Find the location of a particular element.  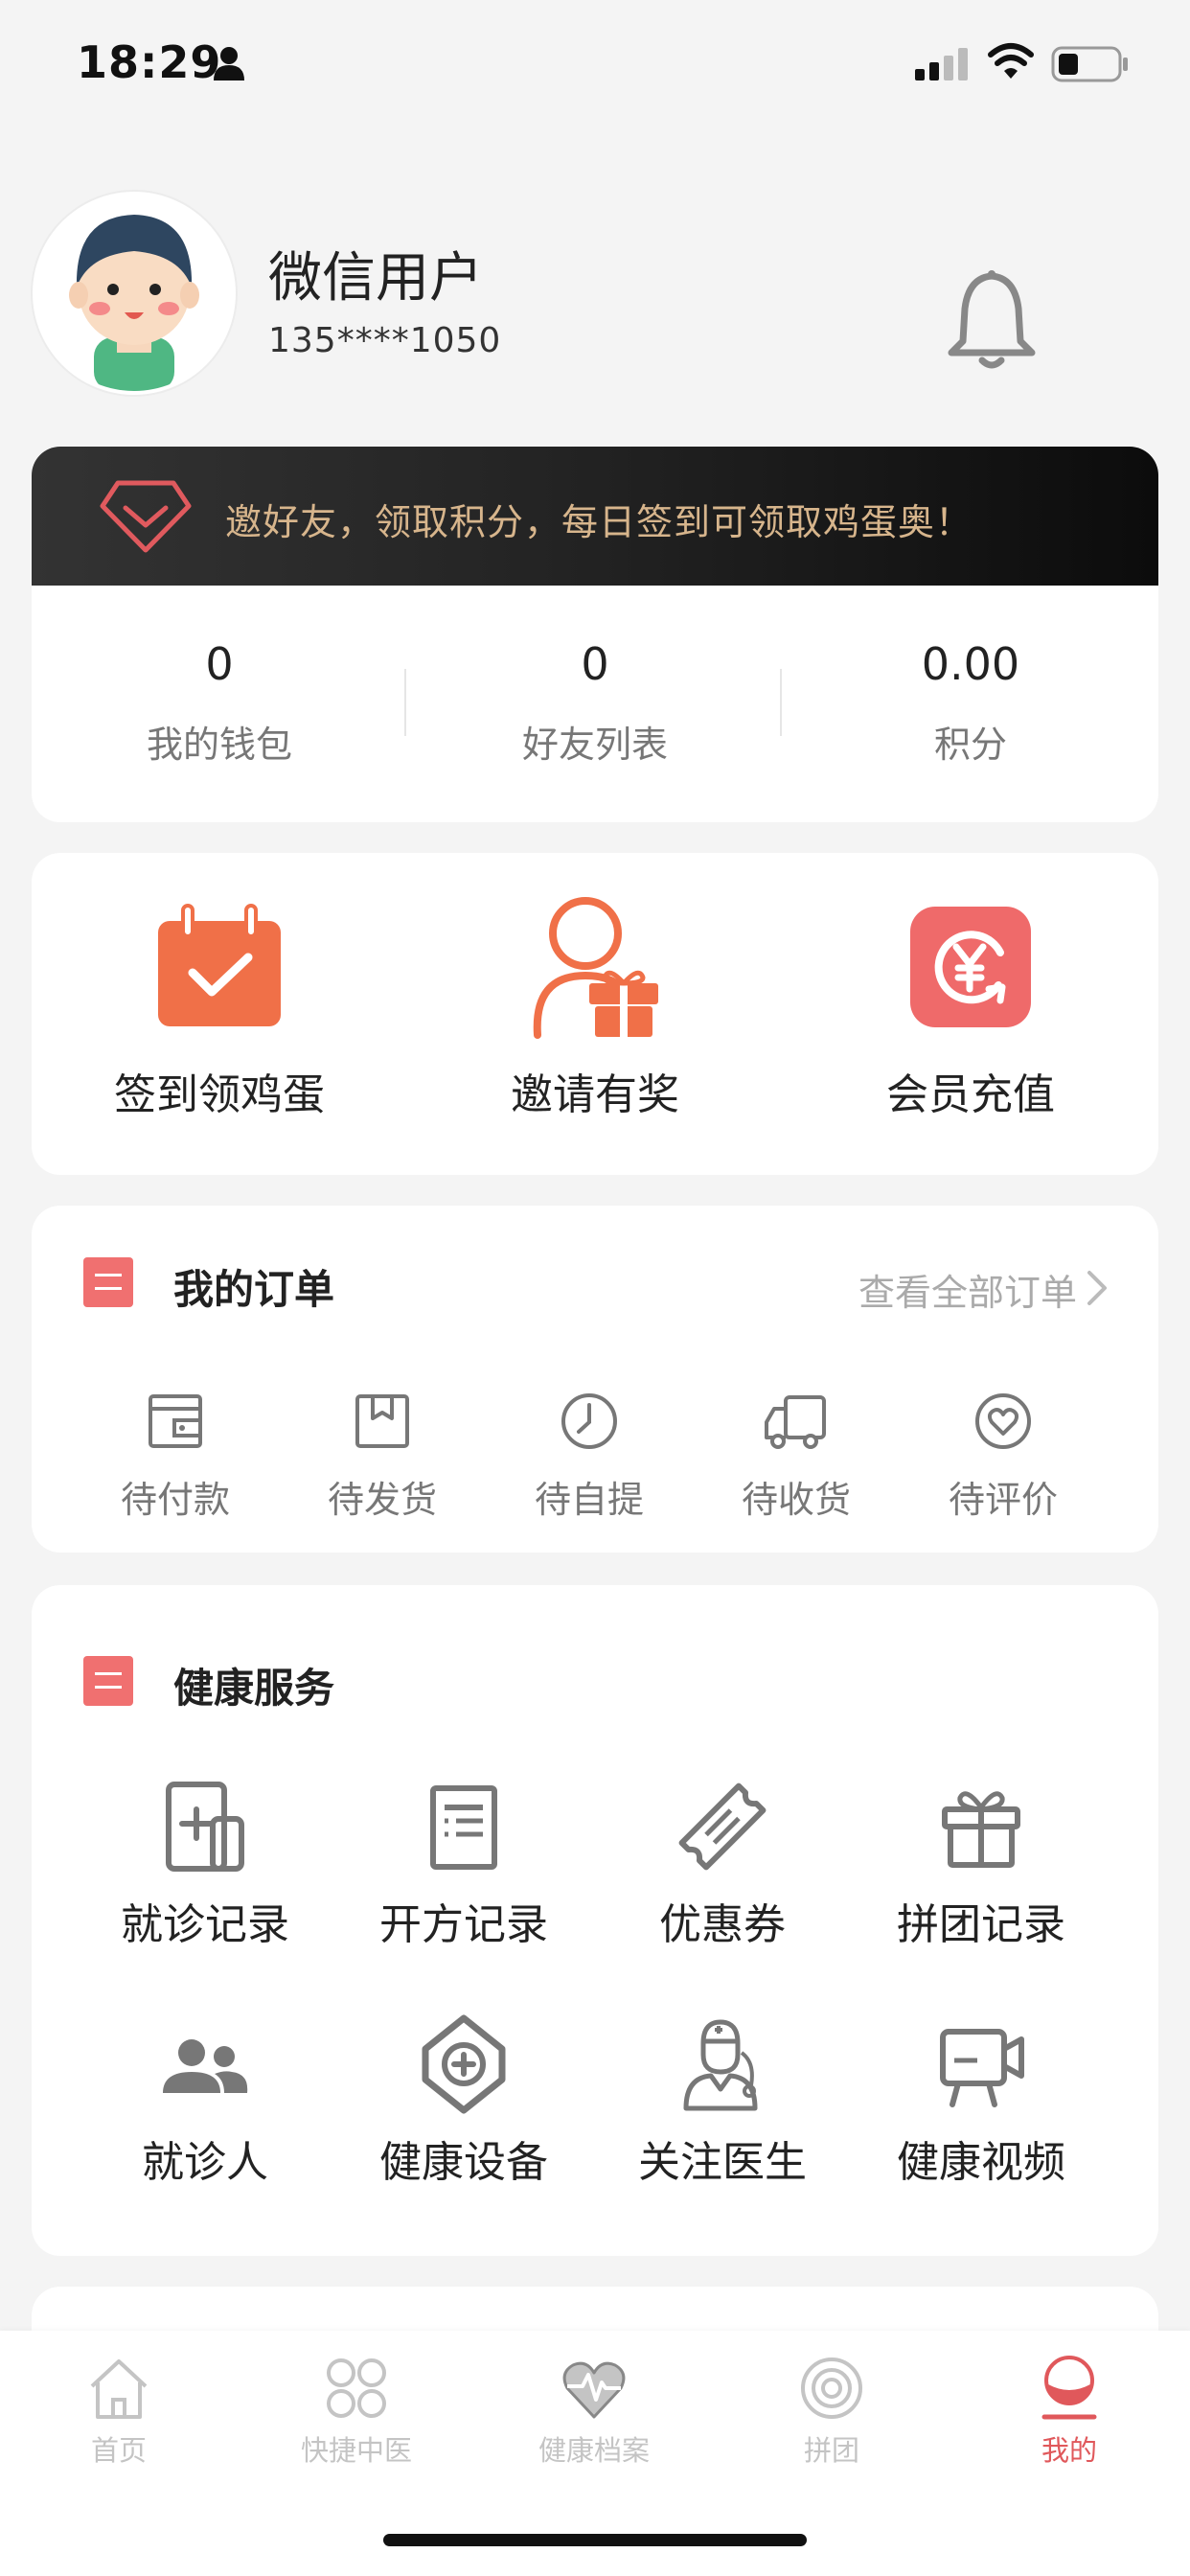

wallet-icon is located at coordinates (175, 1421).